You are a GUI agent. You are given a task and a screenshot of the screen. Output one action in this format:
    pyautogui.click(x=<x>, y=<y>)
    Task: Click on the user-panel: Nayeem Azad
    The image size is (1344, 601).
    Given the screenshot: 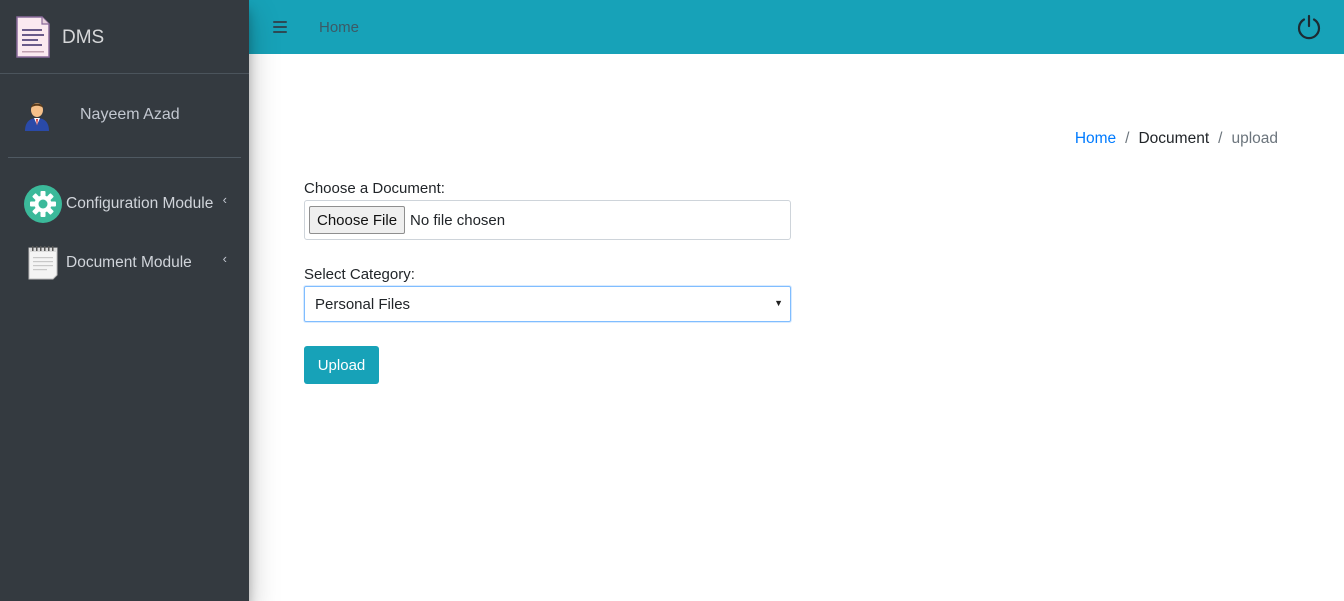 What is the action you would take?
    pyautogui.click(x=124, y=116)
    